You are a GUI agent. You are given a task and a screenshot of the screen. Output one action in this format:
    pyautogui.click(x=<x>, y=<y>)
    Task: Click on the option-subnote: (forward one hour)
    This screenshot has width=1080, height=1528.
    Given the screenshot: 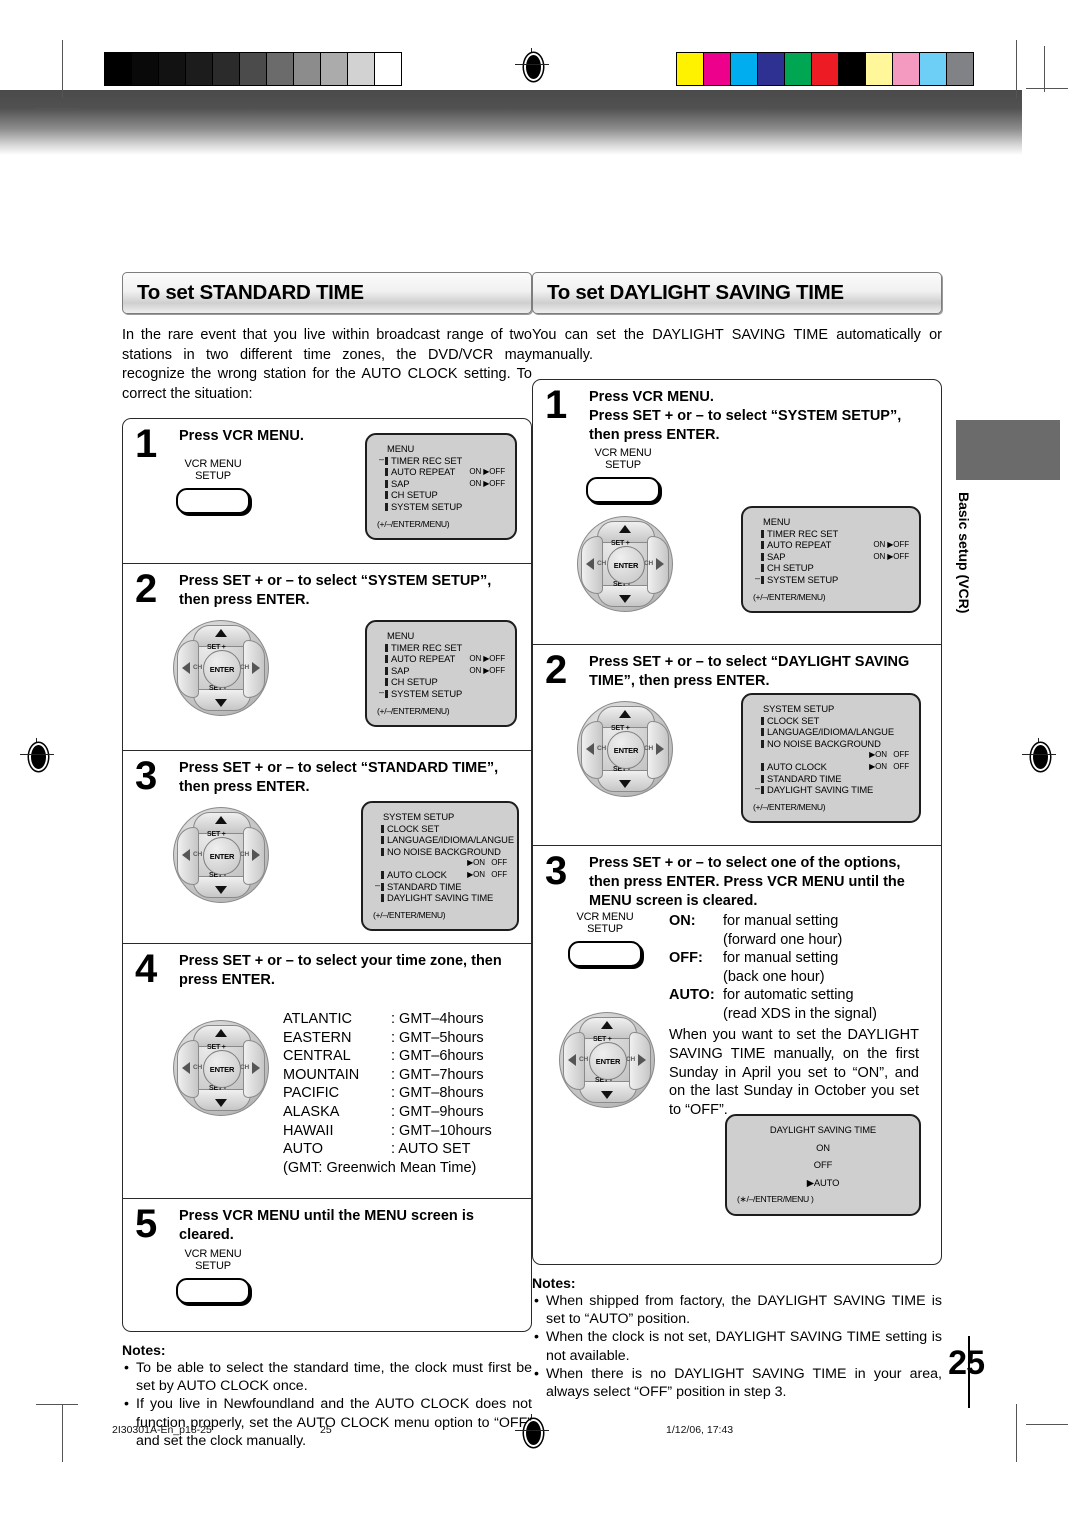 What is the action you would take?
    pyautogui.click(x=783, y=939)
    